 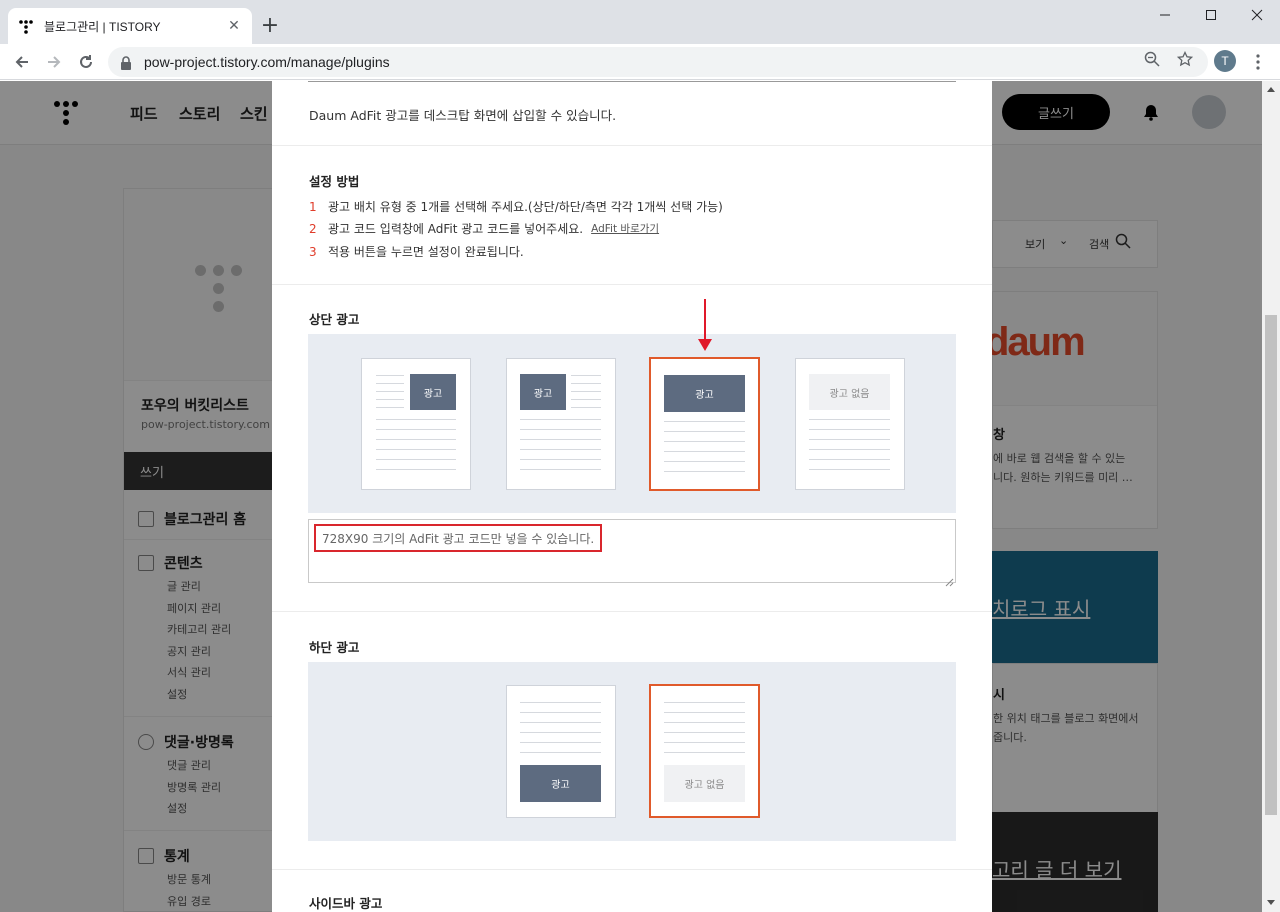 What do you see at coordinates (640, 22) in the screenshot?
I see `browser-titlebar: 블로그관리 | TISTORY ✕ +` at bounding box center [640, 22].